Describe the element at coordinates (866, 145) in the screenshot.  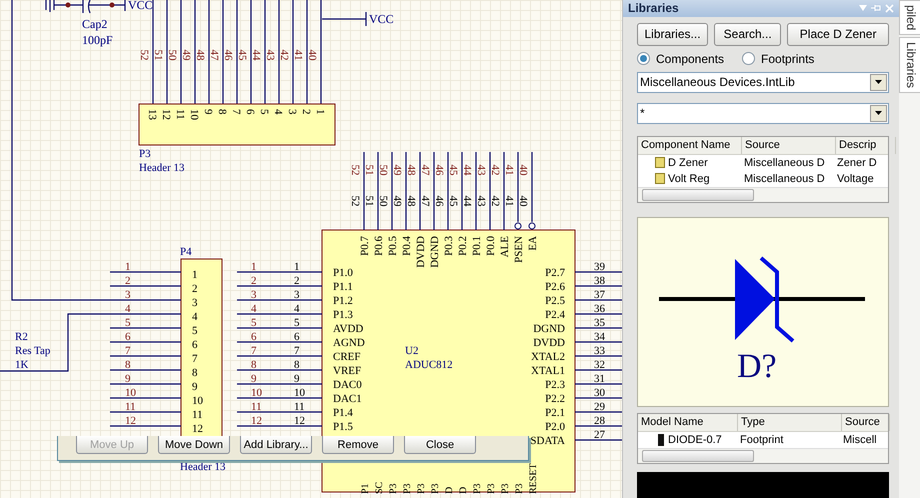
I see `column-header: Descrip` at that location.